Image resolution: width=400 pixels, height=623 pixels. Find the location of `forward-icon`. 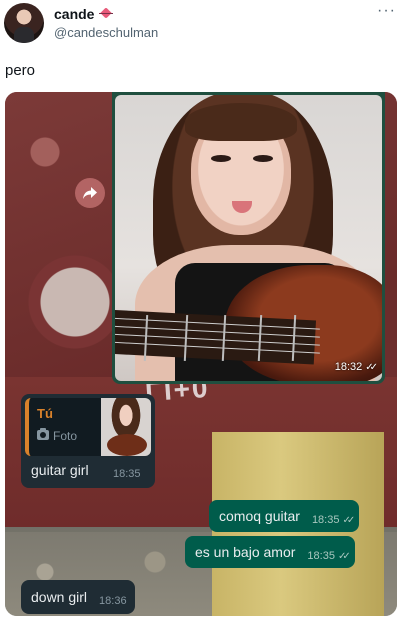

forward-icon is located at coordinates (90, 193).